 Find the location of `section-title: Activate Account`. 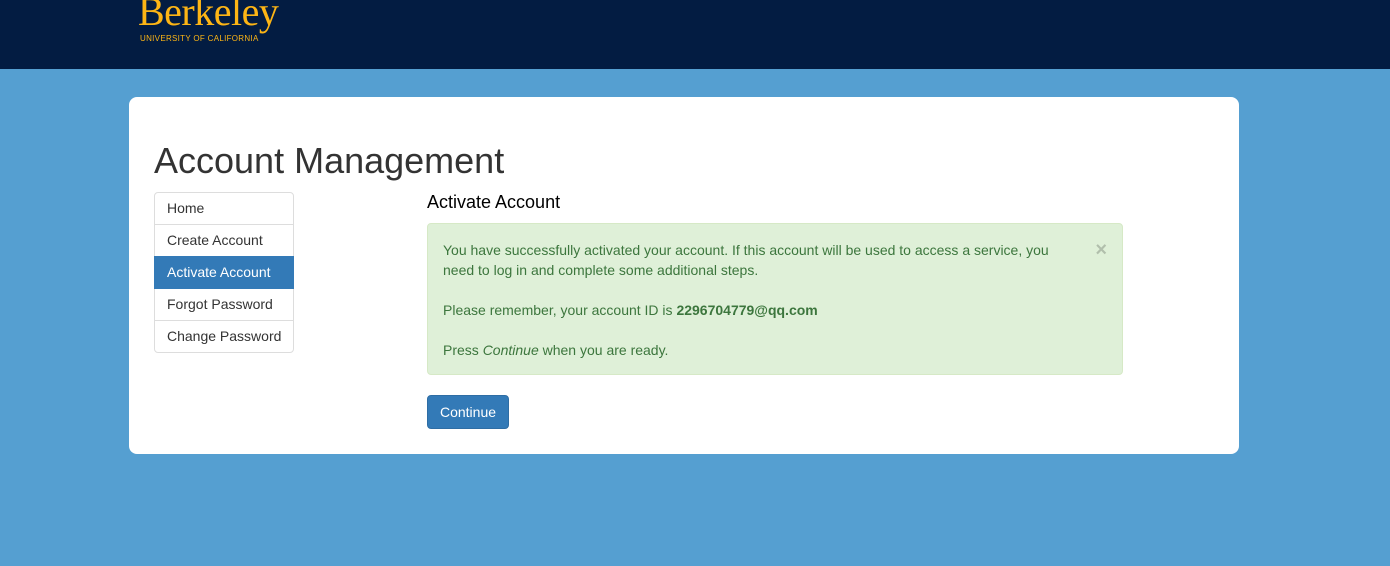

section-title: Activate Account is located at coordinates (494, 202).